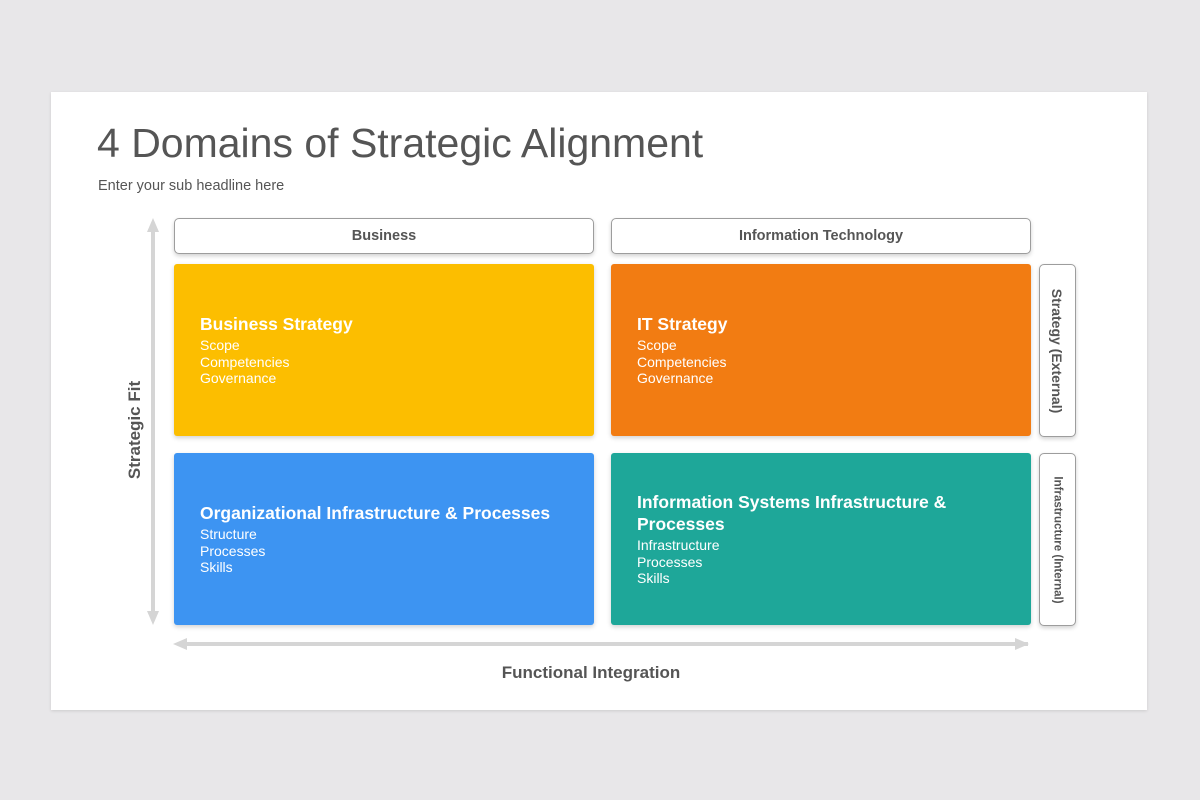 This screenshot has width=1200, height=800. I want to click on row-header-infrastructure: Infrastructure (Internal), so click(1057, 539).